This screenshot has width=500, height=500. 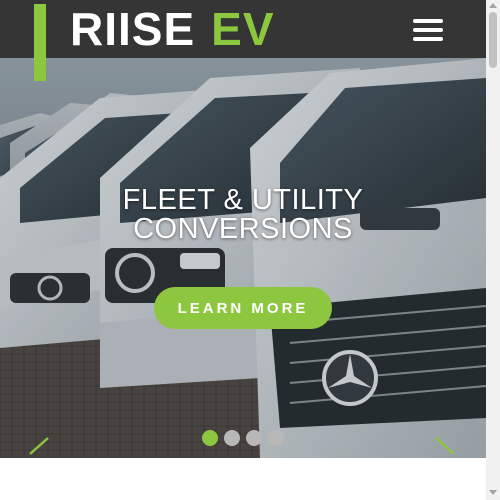 What do you see at coordinates (243, 200) in the screenshot?
I see `hero-title-line-1: FLEET & UTILITY` at bounding box center [243, 200].